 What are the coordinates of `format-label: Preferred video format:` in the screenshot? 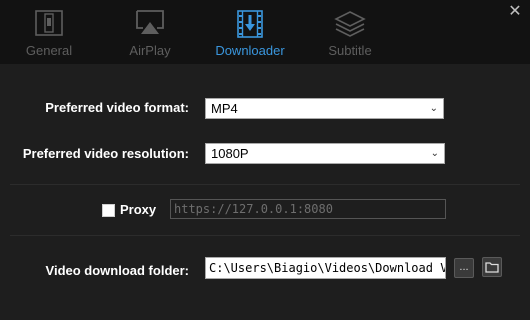 It's located at (117, 107).